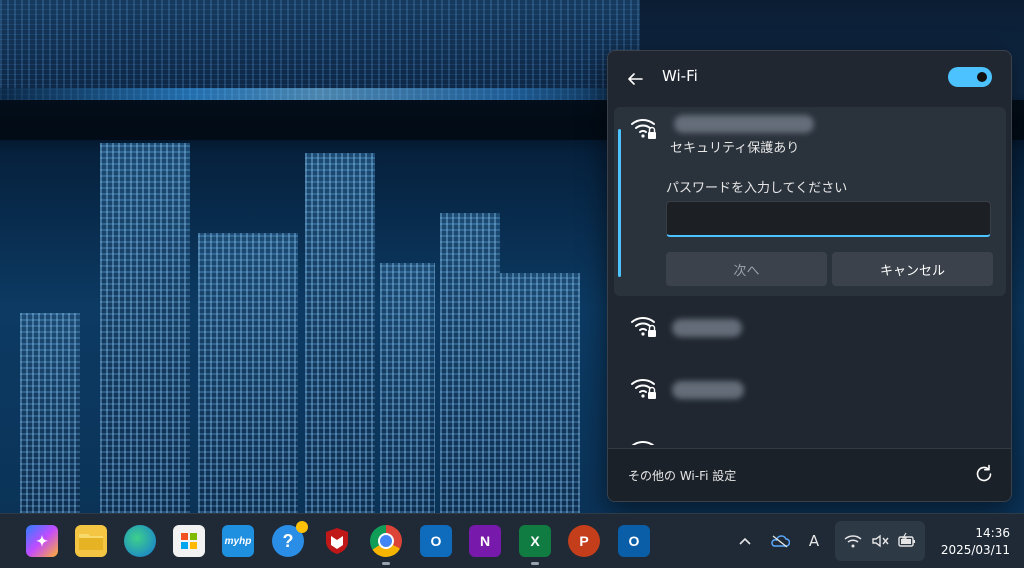 The width and height of the screenshot is (1024, 568). I want to click on mcafee-shield-icon, so click(337, 541).